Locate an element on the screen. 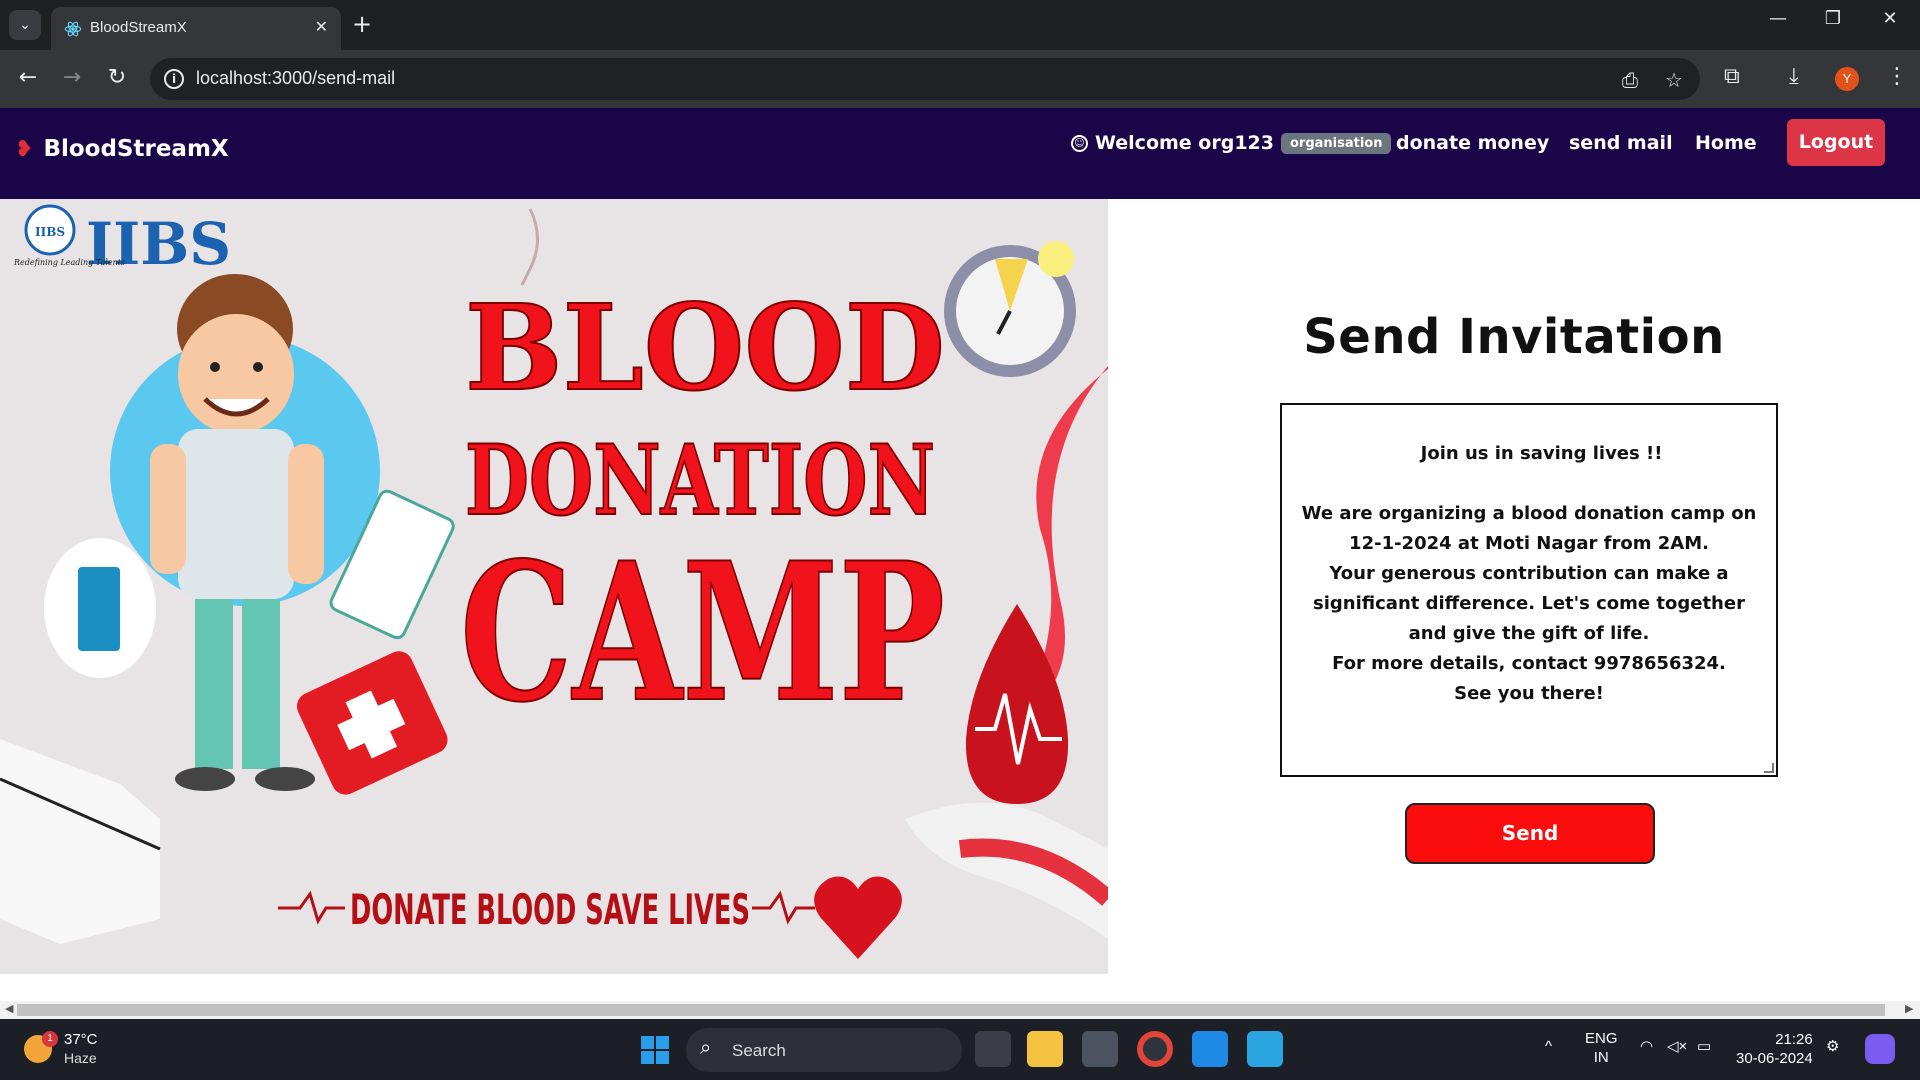 Image resolution: width=1920 pixels, height=1080 pixels. notification-settings-icon: ⚙ is located at coordinates (1832, 1046).